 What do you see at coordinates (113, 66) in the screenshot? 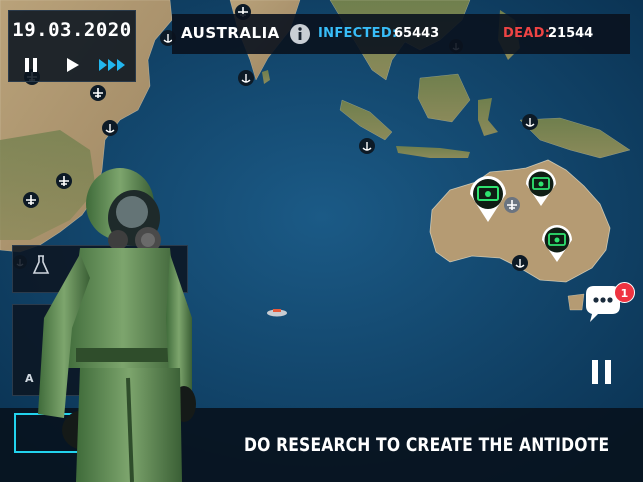
I see `fast-forward-icon` at bounding box center [113, 66].